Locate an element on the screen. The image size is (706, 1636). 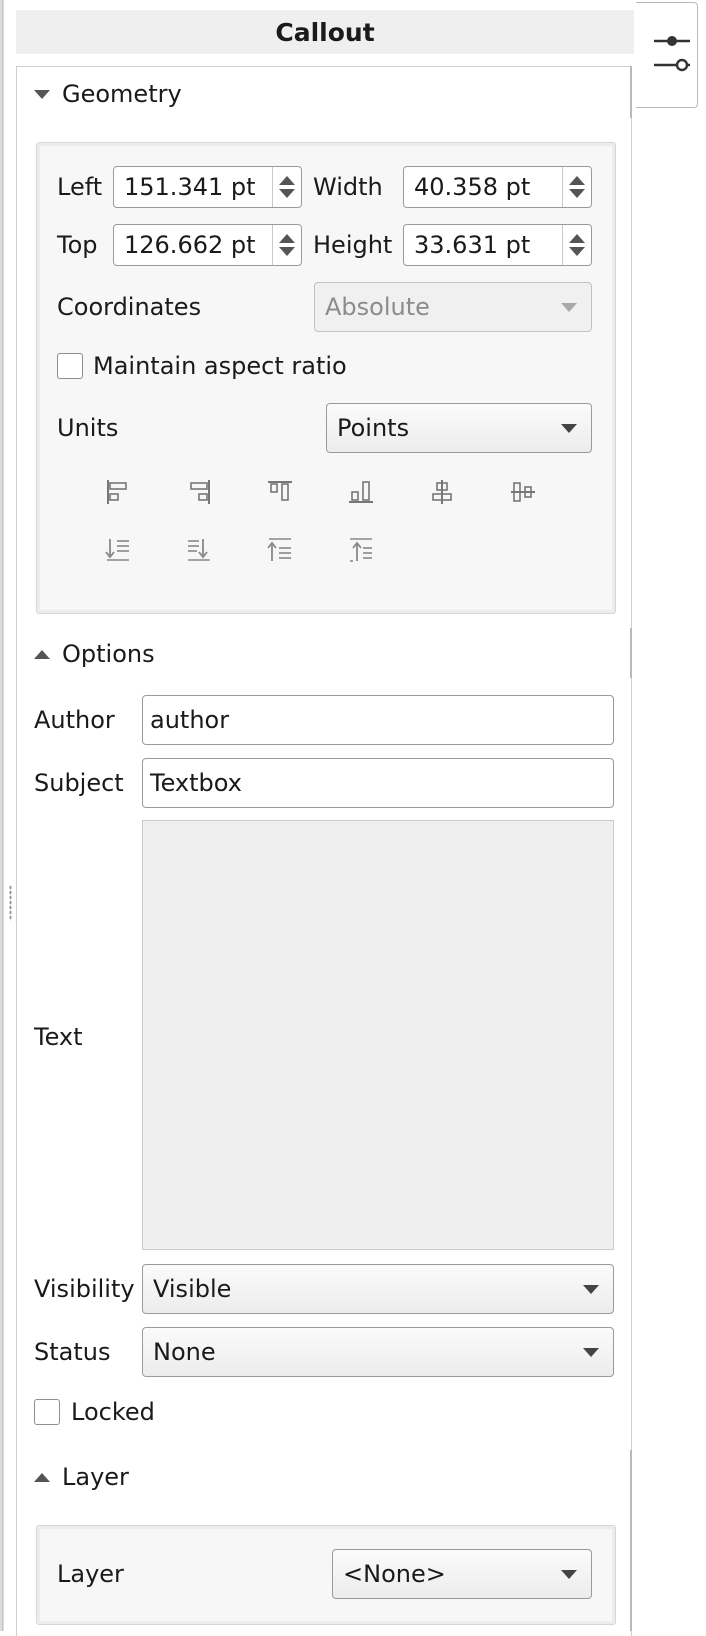
subject-input: Textbox is located at coordinates (378, 783).